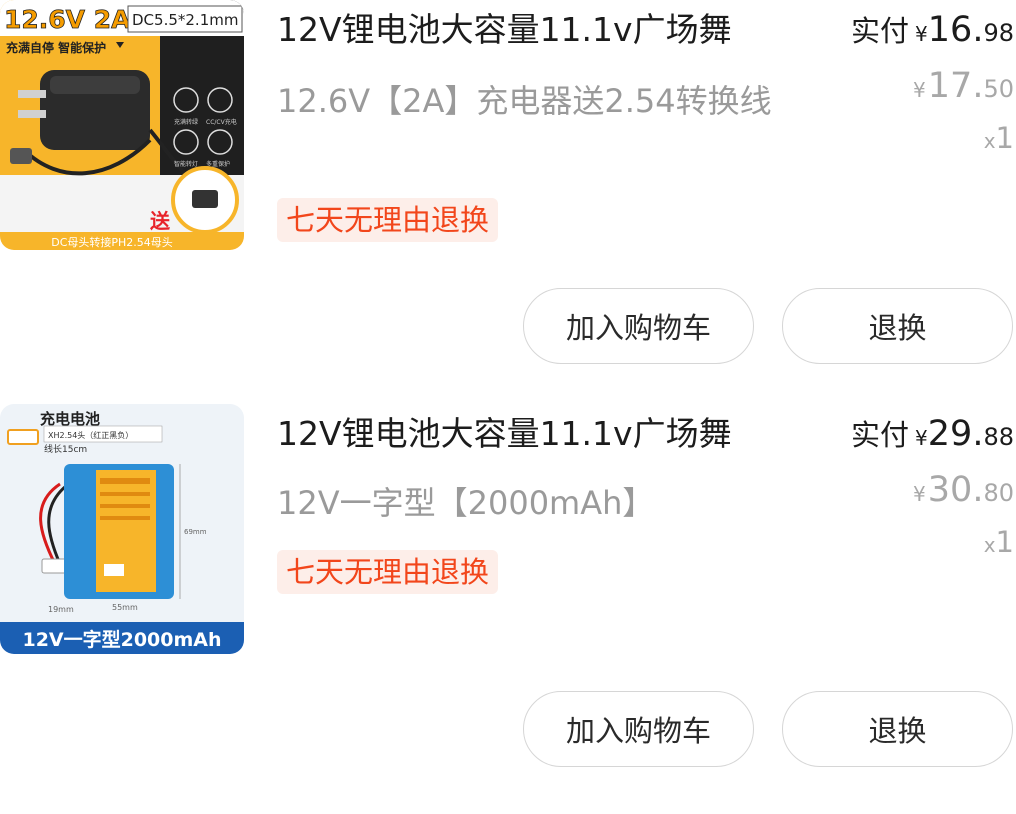 The width and height of the screenshot is (1016, 814). What do you see at coordinates (195, 532) in the screenshot?
I see `thumb-dim-height: 69mm` at bounding box center [195, 532].